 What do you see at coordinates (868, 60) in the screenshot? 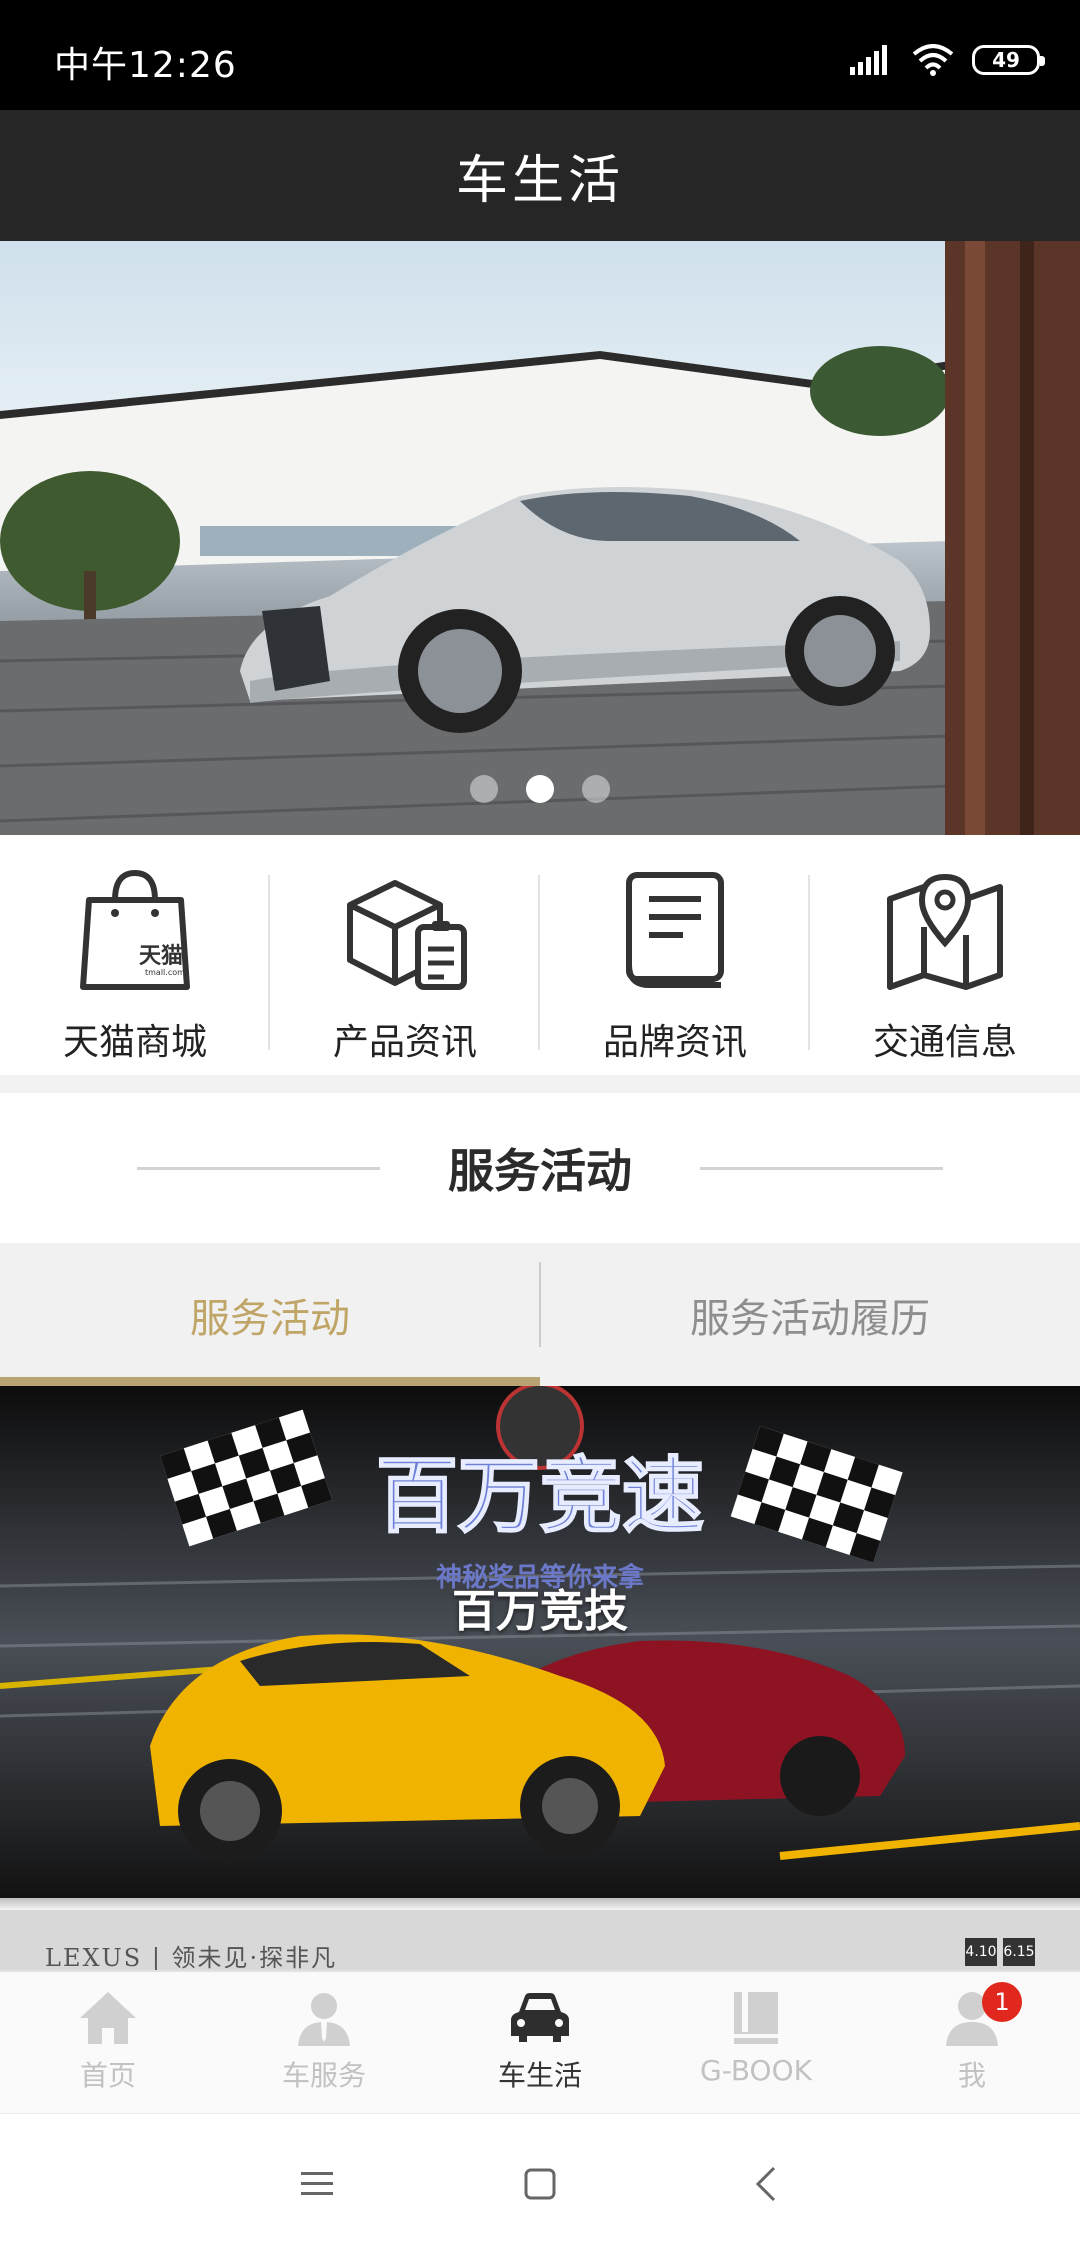
I see `signal-icon` at bounding box center [868, 60].